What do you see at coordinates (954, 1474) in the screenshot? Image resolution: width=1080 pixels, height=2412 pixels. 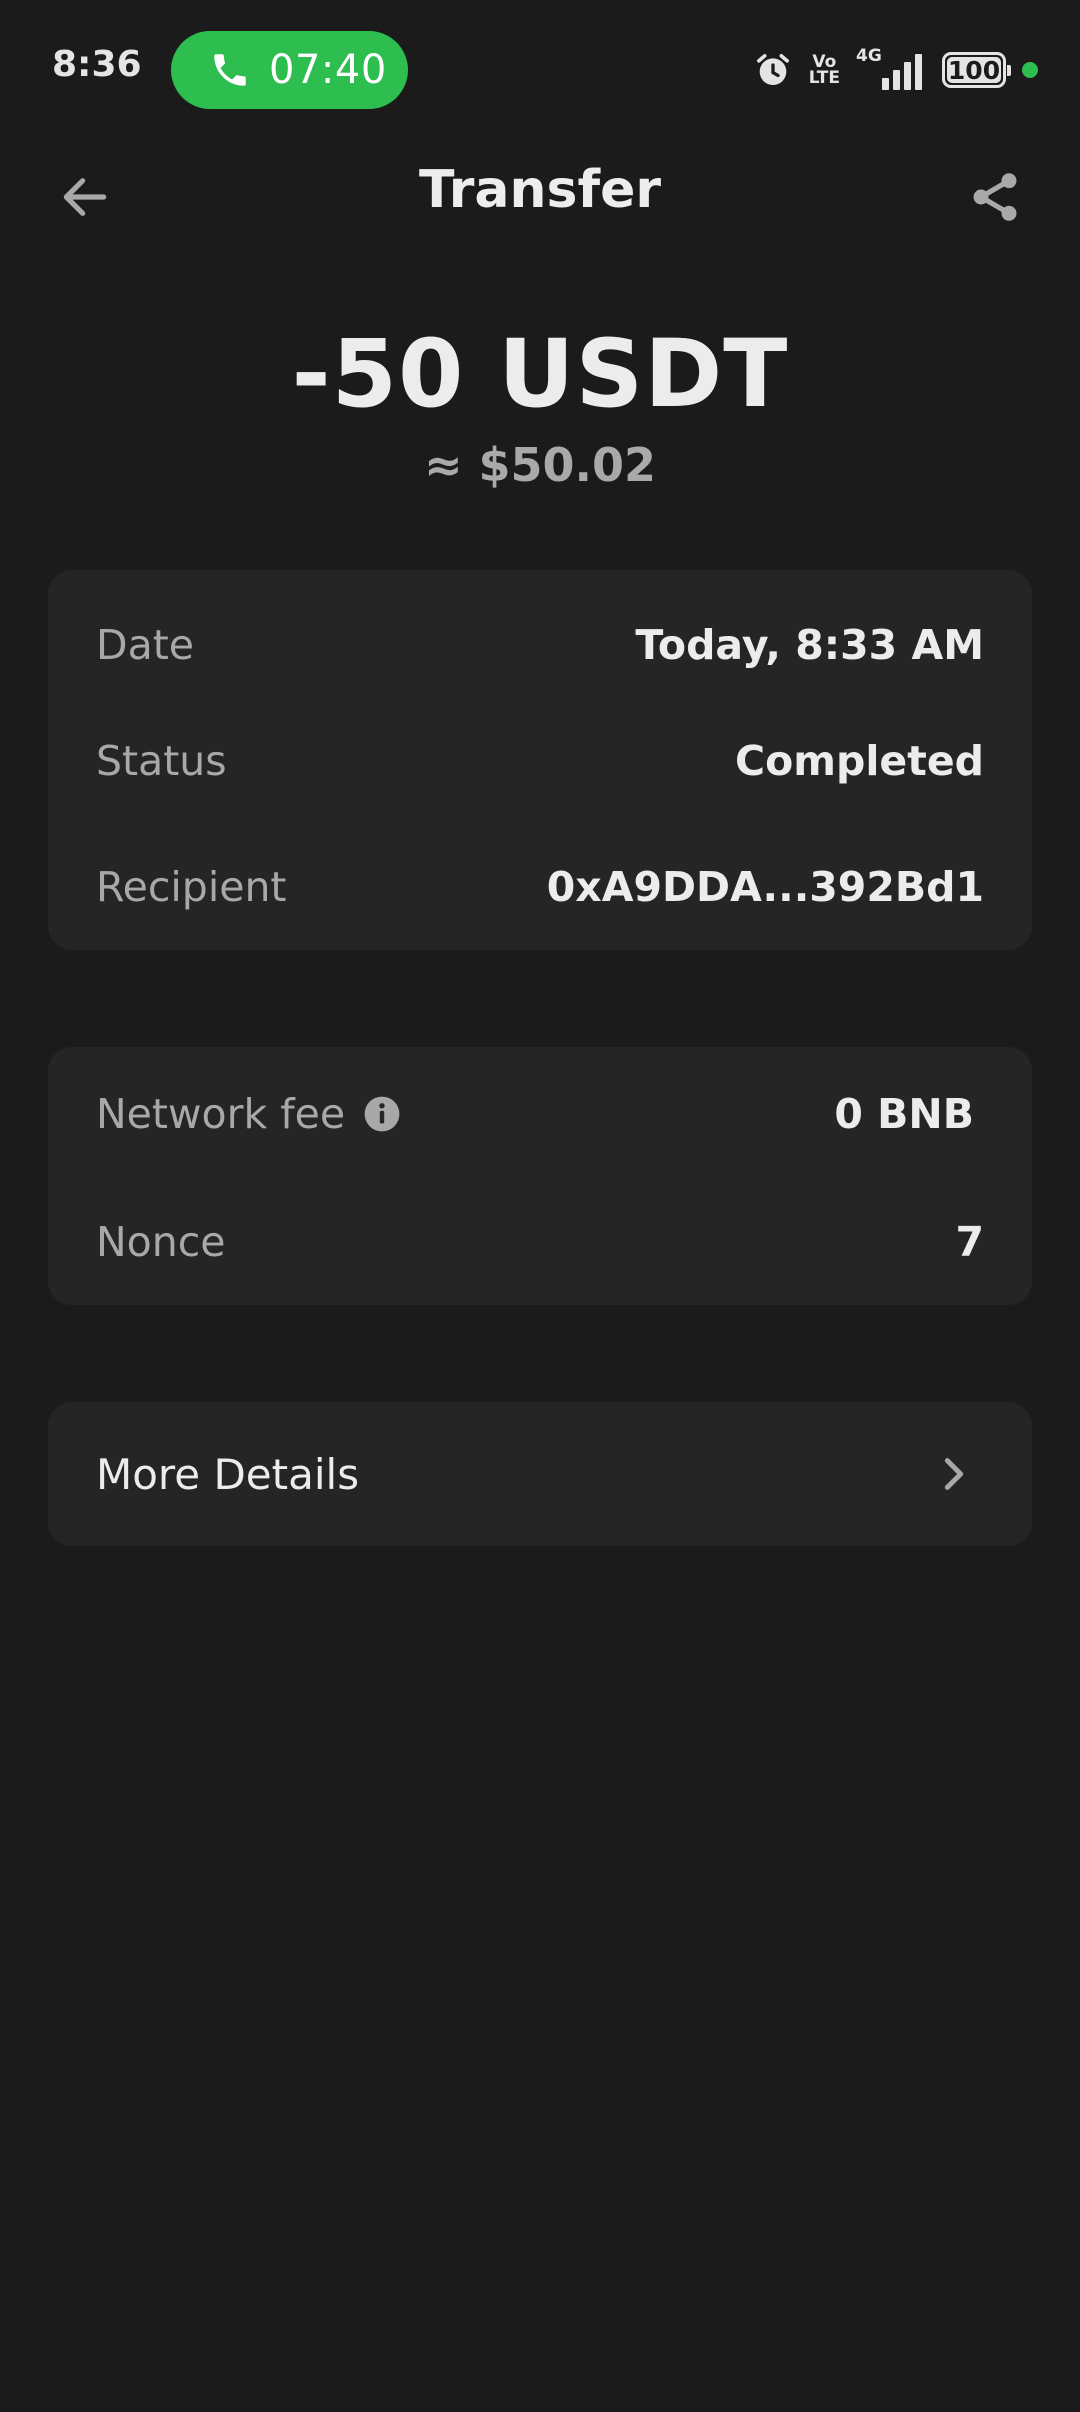 I see `chevron-right-icon` at bounding box center [954, 1474].